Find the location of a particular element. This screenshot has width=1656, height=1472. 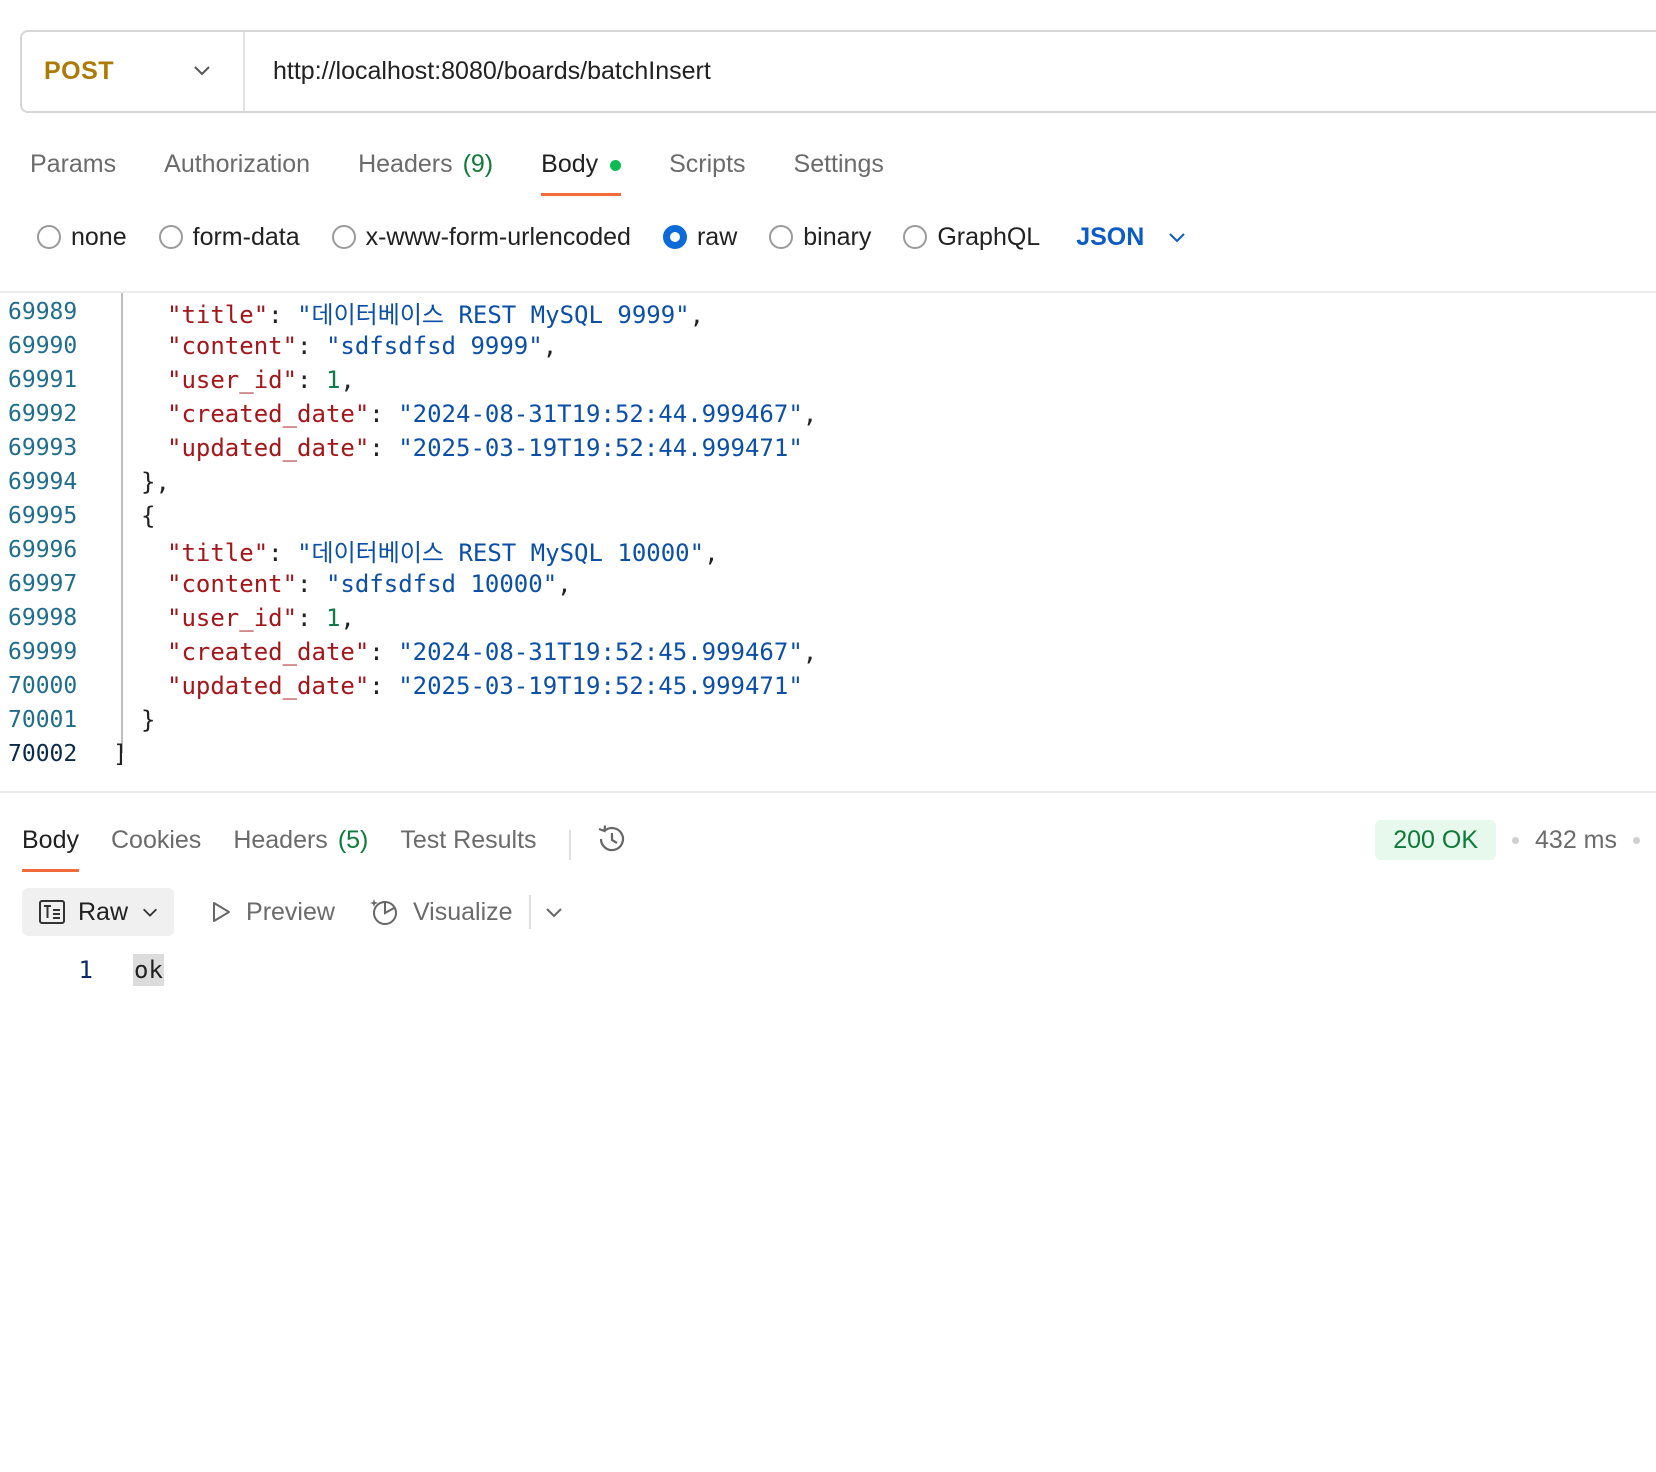

json-number: 1 is located at coordinates (333, 380).